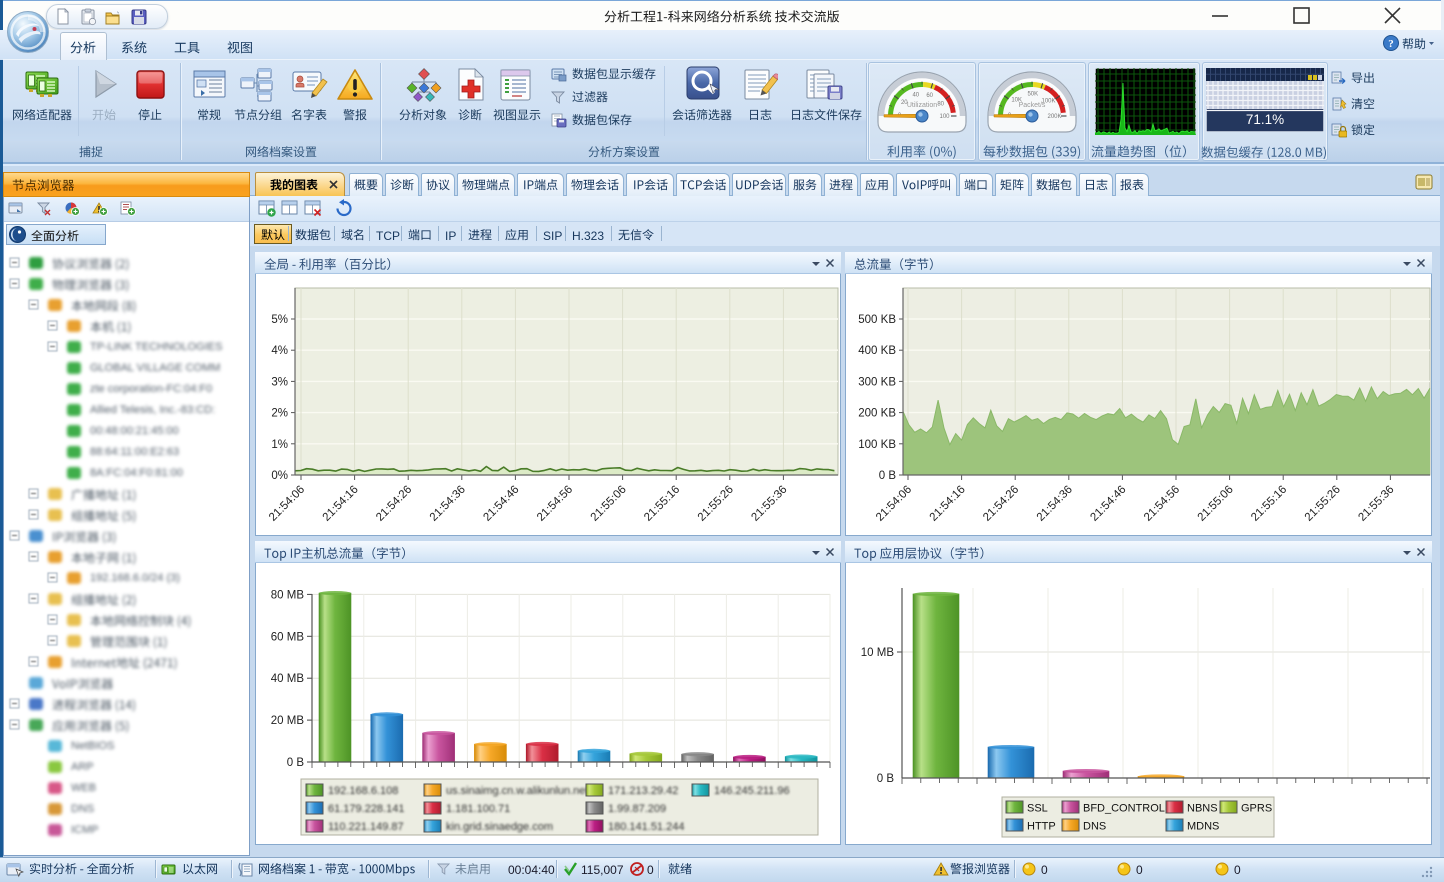  I want to click on svg-text: 400 KB, so click(877, 351).